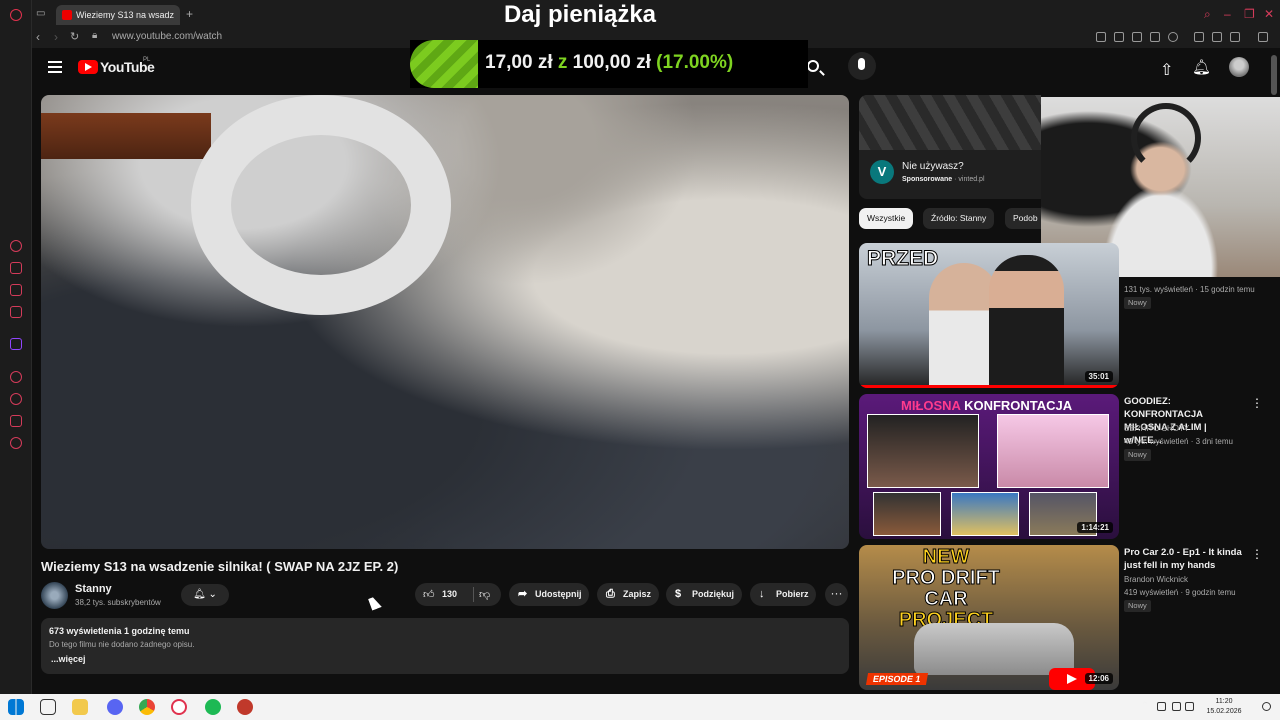 This screenshot has width=1280, height=720. What do you see at coordinates (54, 595) in the screenshot?
I see `channel-avatar` at bounding box center [54, 595].